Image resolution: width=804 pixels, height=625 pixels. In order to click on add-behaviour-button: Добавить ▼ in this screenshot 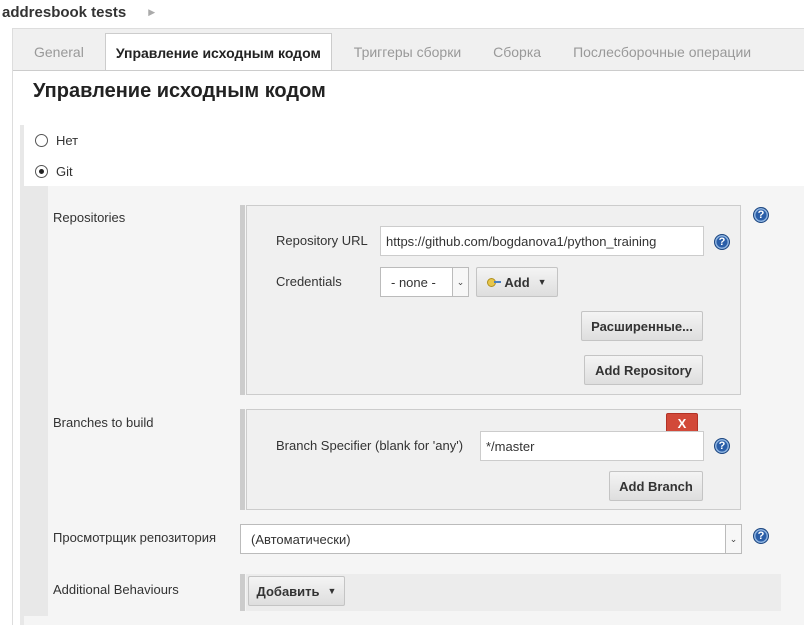, I will do `click(296, 591)`.